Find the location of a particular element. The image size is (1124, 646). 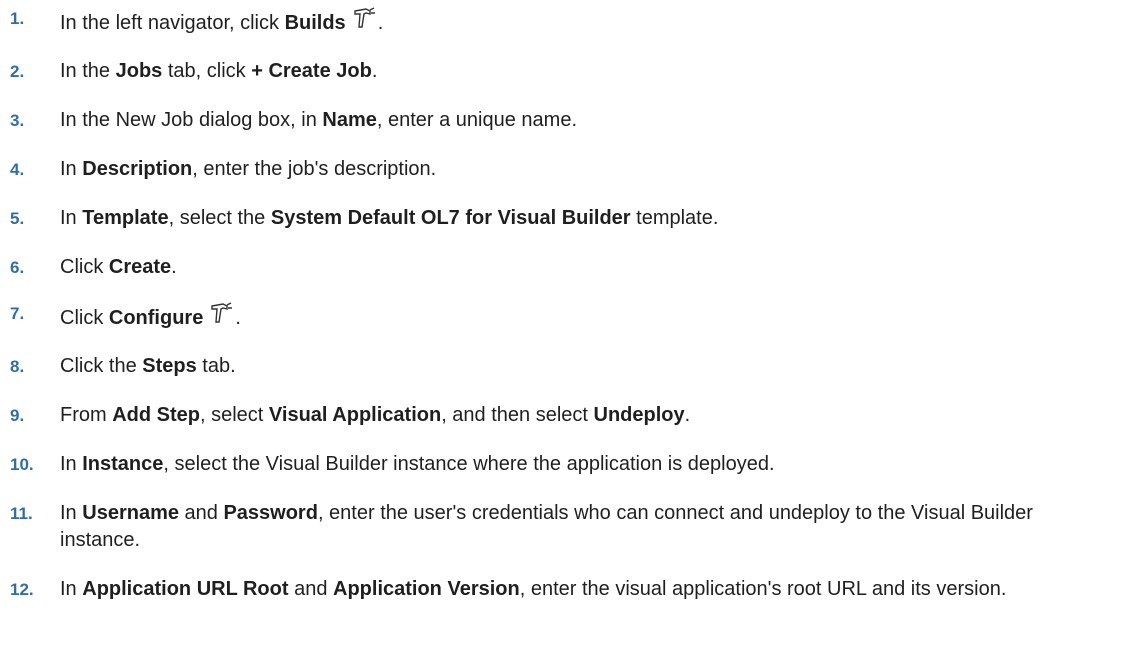

step-text: Click the Steps tab. is located at coordinates (565, 366).